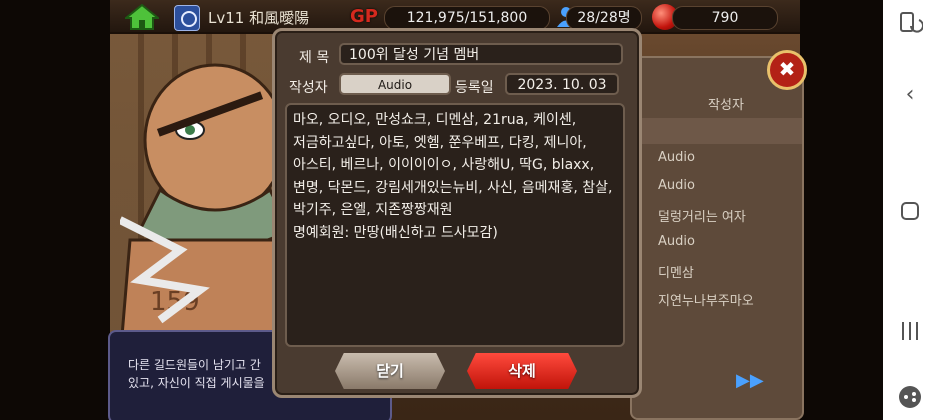  Describe the element at coordinates (444, 165) in the screenshot. I see `content-line: 아스티, 베르나, 이이이이ㅇ, 사랑해U, 딱G, blaxx,` at that location.